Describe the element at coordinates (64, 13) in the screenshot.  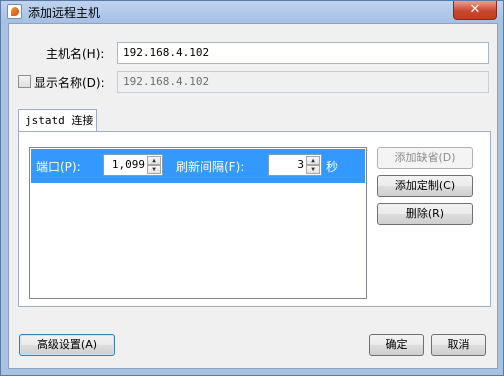
I see `dialog-title: 添加远程主机` at that location.